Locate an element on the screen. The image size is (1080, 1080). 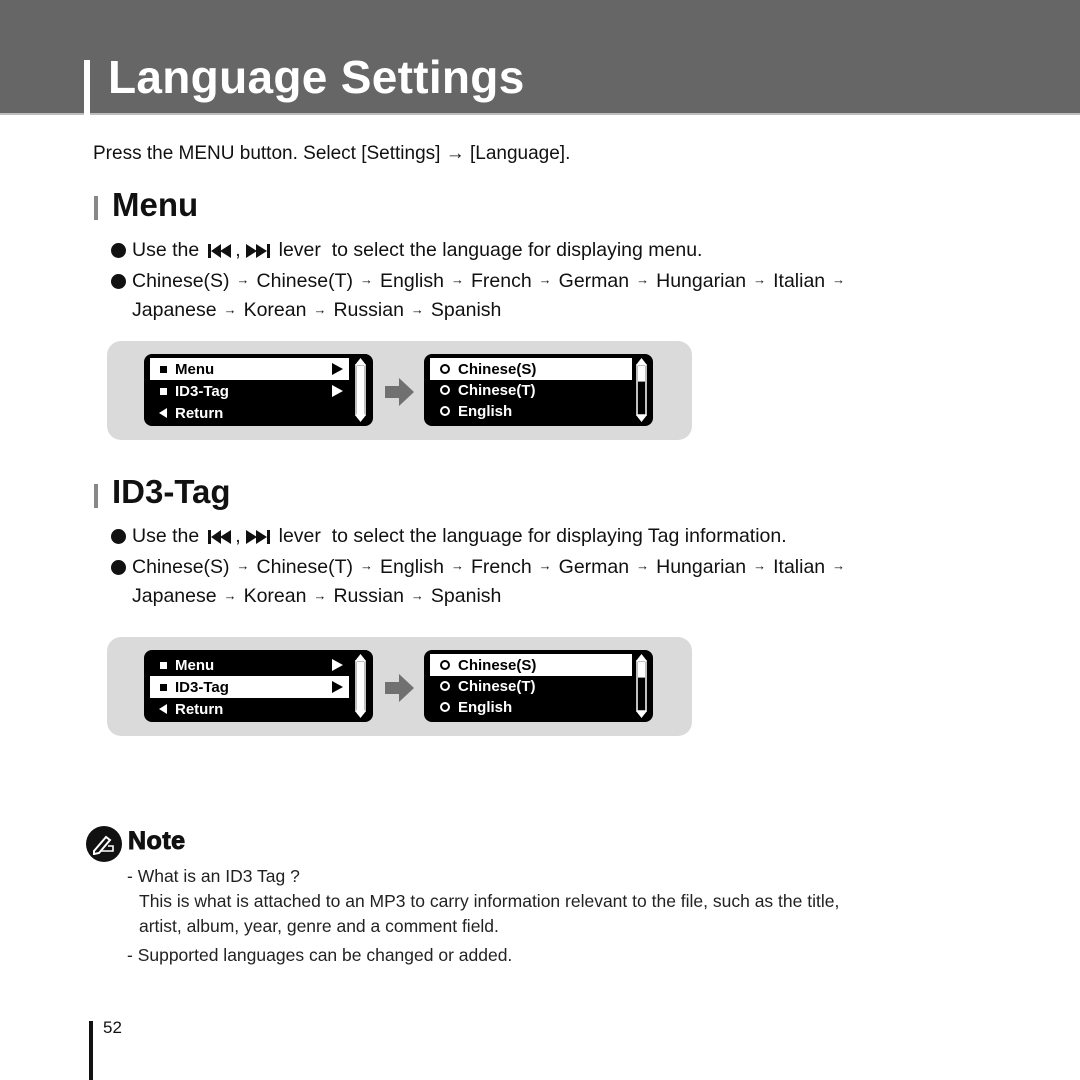
back-triangle-icon is located at coordinates (163, 413).